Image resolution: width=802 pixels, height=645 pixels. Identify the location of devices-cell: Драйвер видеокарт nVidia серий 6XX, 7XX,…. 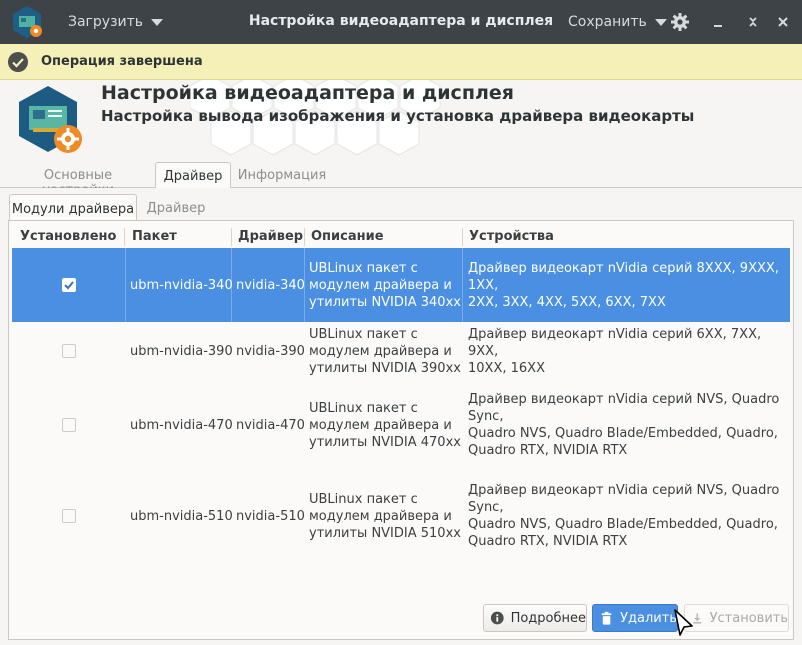
(629, 351).